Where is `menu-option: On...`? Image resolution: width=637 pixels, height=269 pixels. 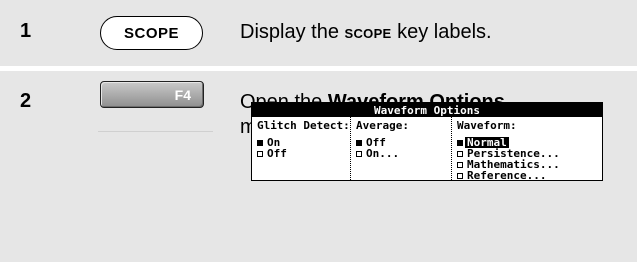
menu-option: On... is located at coordinates (377, 153).